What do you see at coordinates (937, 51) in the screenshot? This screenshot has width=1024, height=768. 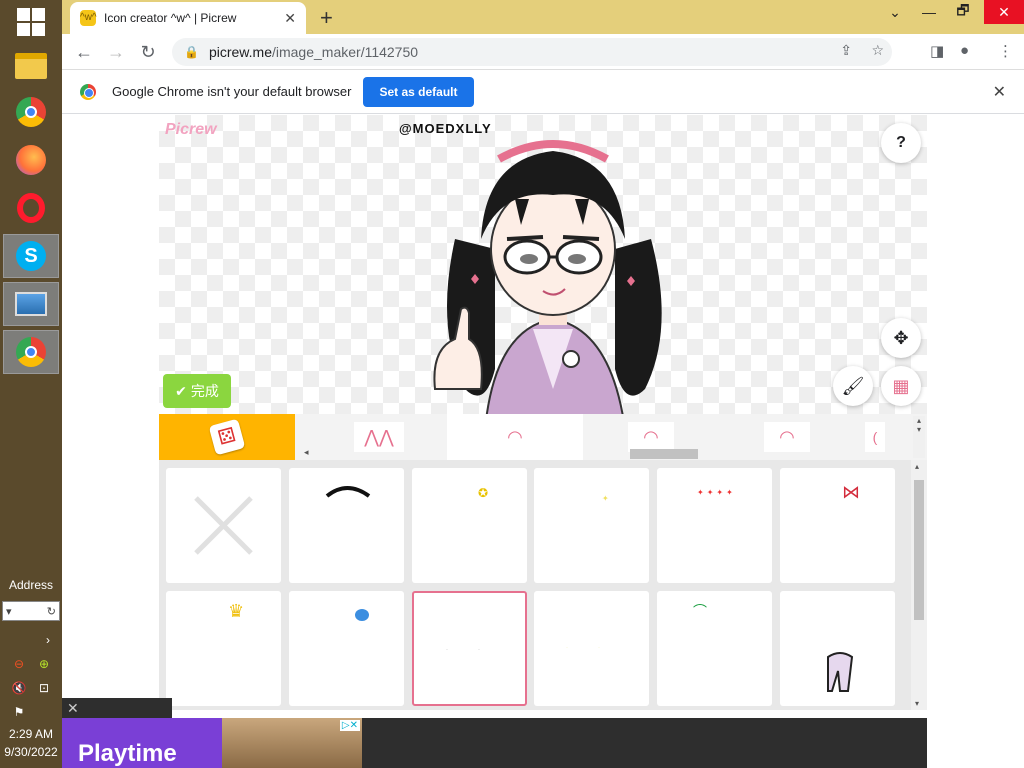 I see `side-panel-icon: ◨` at bounding box center [937, 51].